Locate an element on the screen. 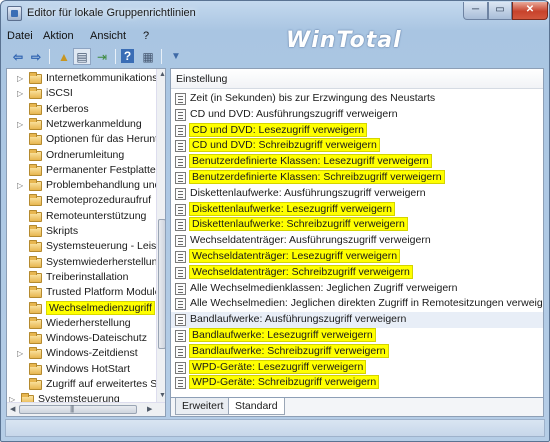 The image size is (550, 442). tree-vertical-scroll-thumb is located at coordinates (161, 284).